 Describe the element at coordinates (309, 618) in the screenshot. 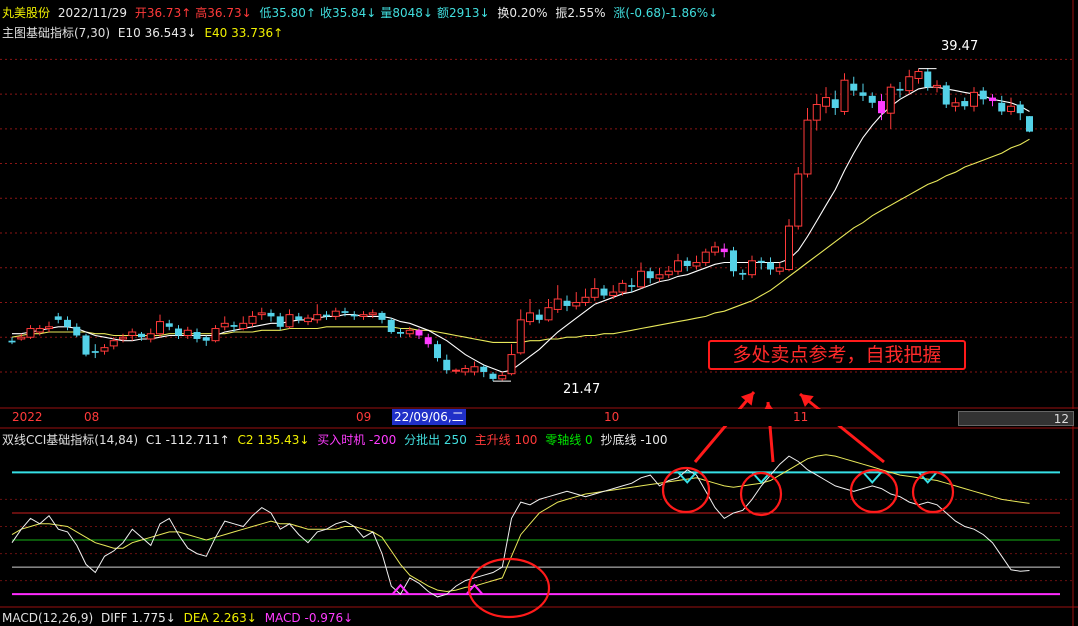

I see `macd-value: MACD -0.976↓` at that location.